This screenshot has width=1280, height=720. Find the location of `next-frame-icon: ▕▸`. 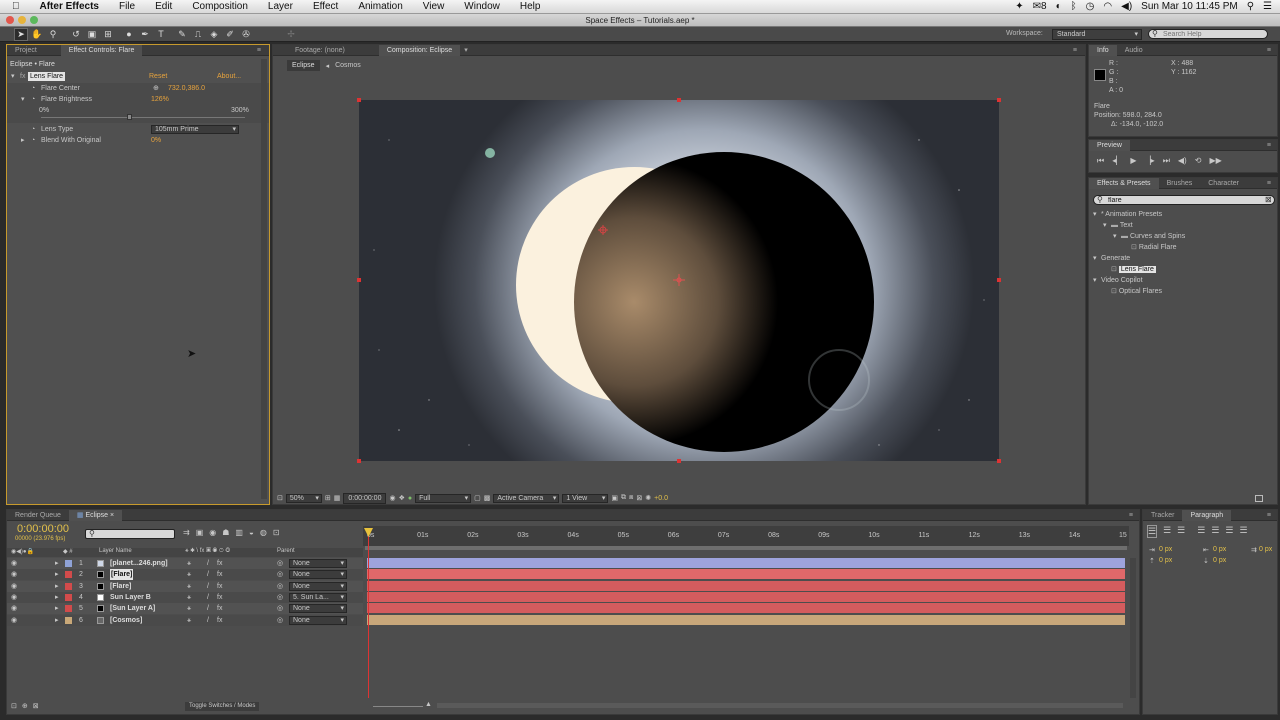

next-frame-icon: ▕▸ is located at coordinates (1150, 161).